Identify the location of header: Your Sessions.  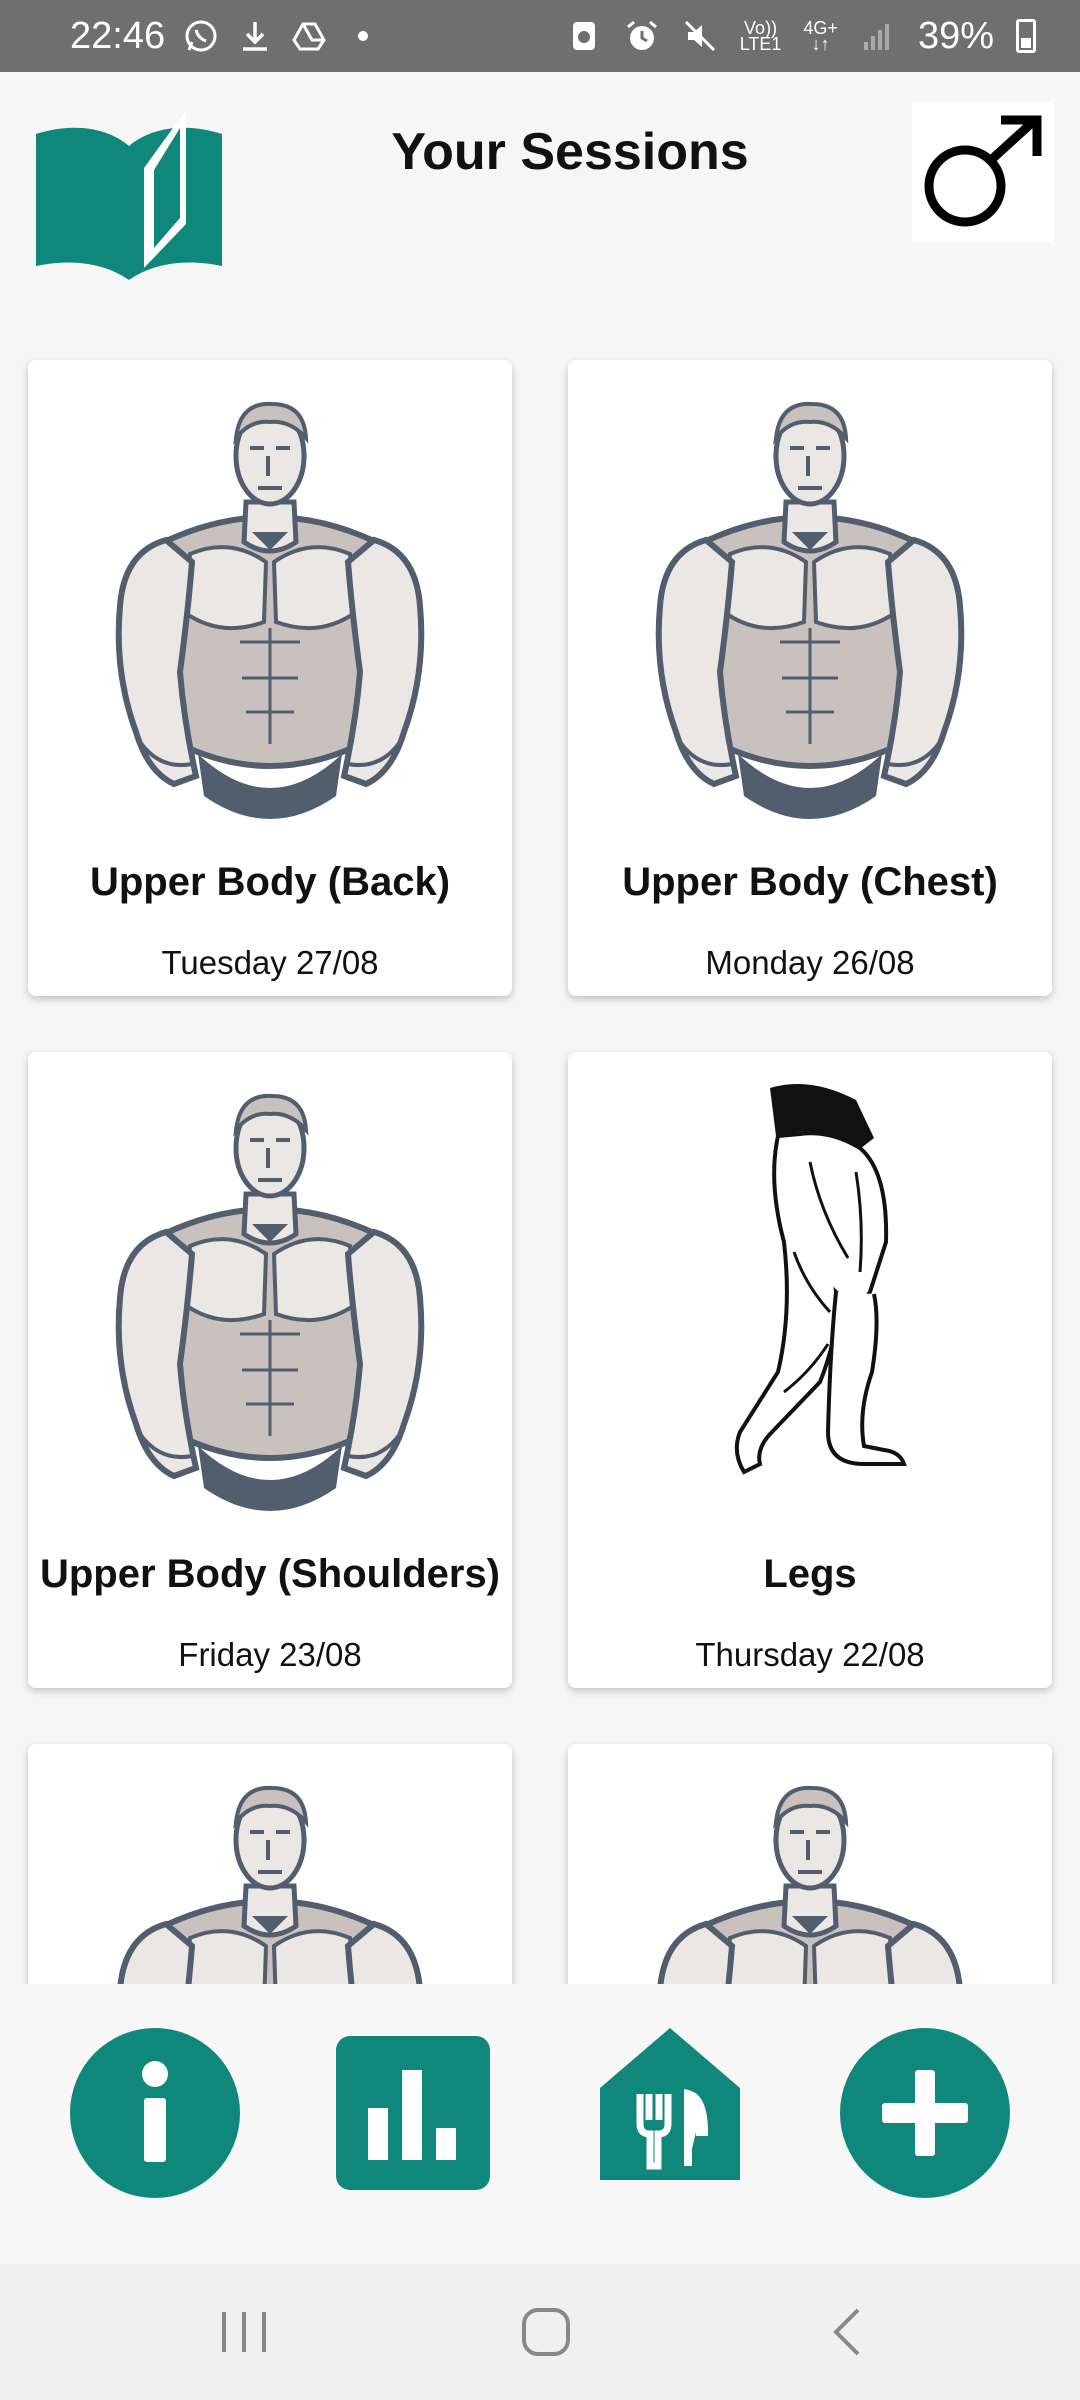
(540, 202).